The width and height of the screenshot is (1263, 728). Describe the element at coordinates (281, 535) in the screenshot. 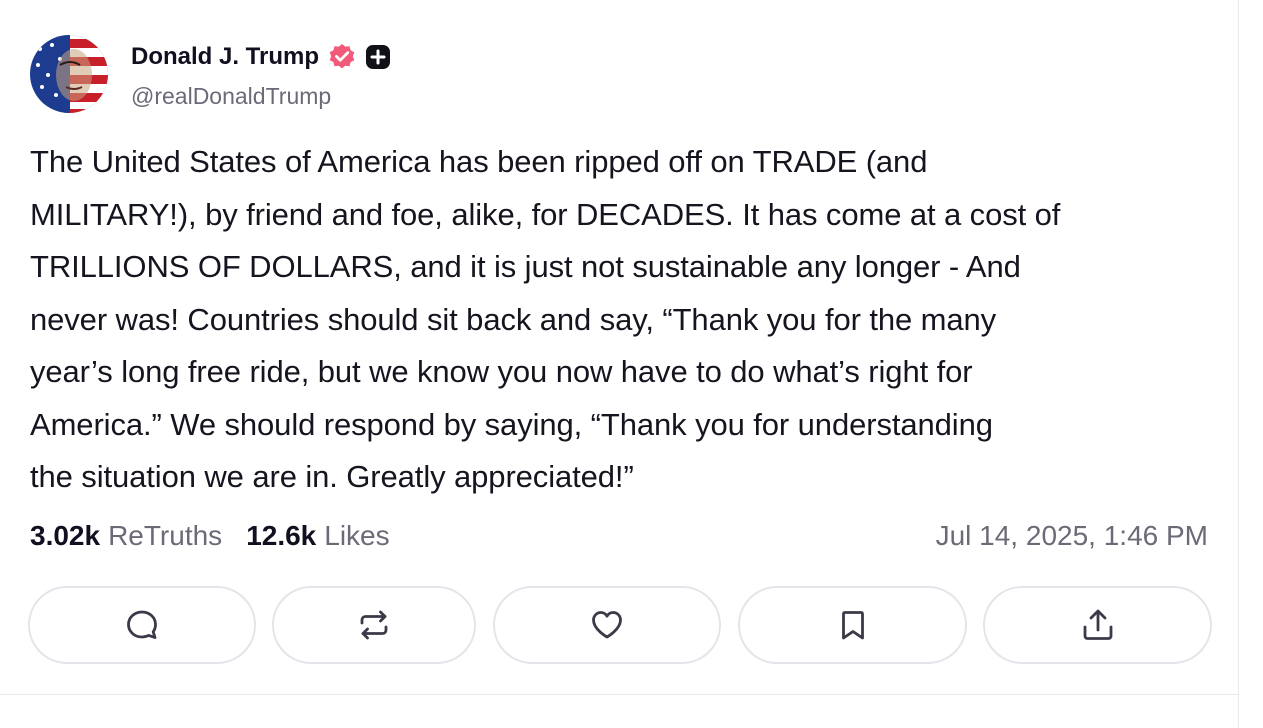

I see `likes-count: 12.6k` at that location.